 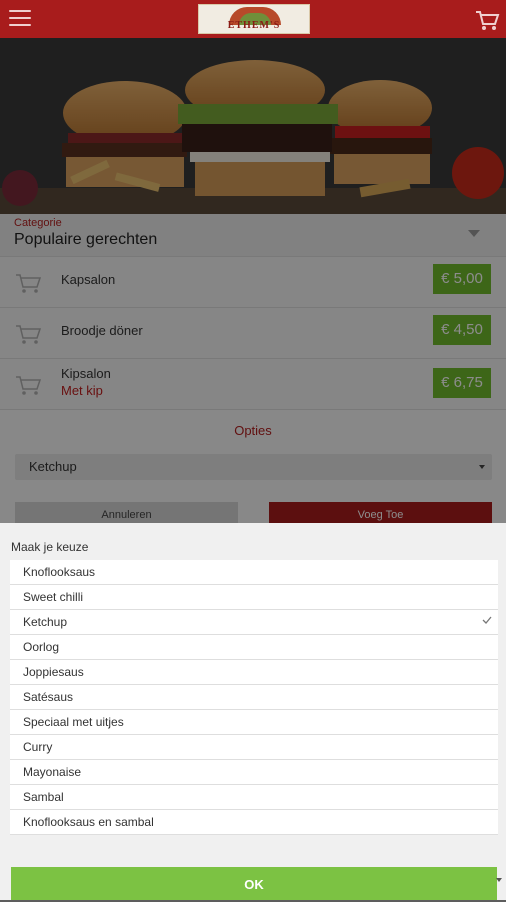 What do you see at coordinates (254, 747) in the screenshot?
I see `option-item: Curry` at bounding box center [254, 747].